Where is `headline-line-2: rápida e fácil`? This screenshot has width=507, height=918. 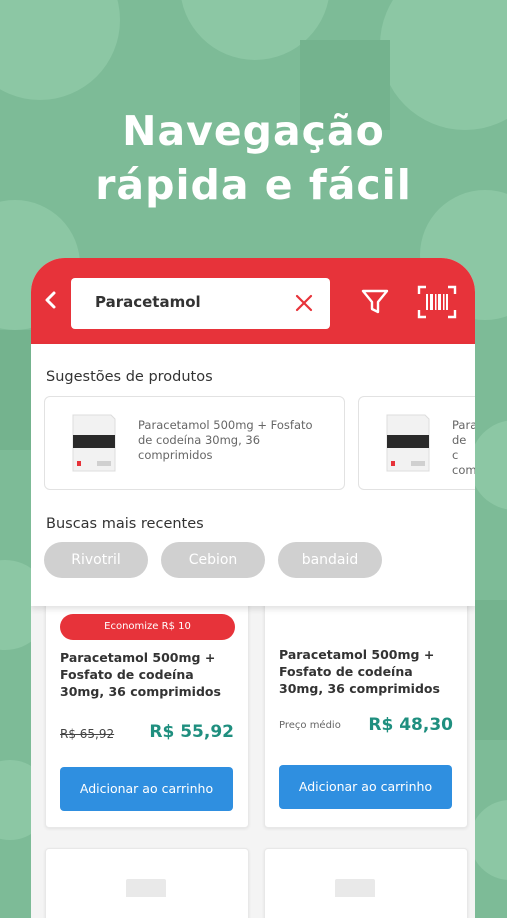 headline-line-2: rápida e fácil is located at coordinates (253, 185).